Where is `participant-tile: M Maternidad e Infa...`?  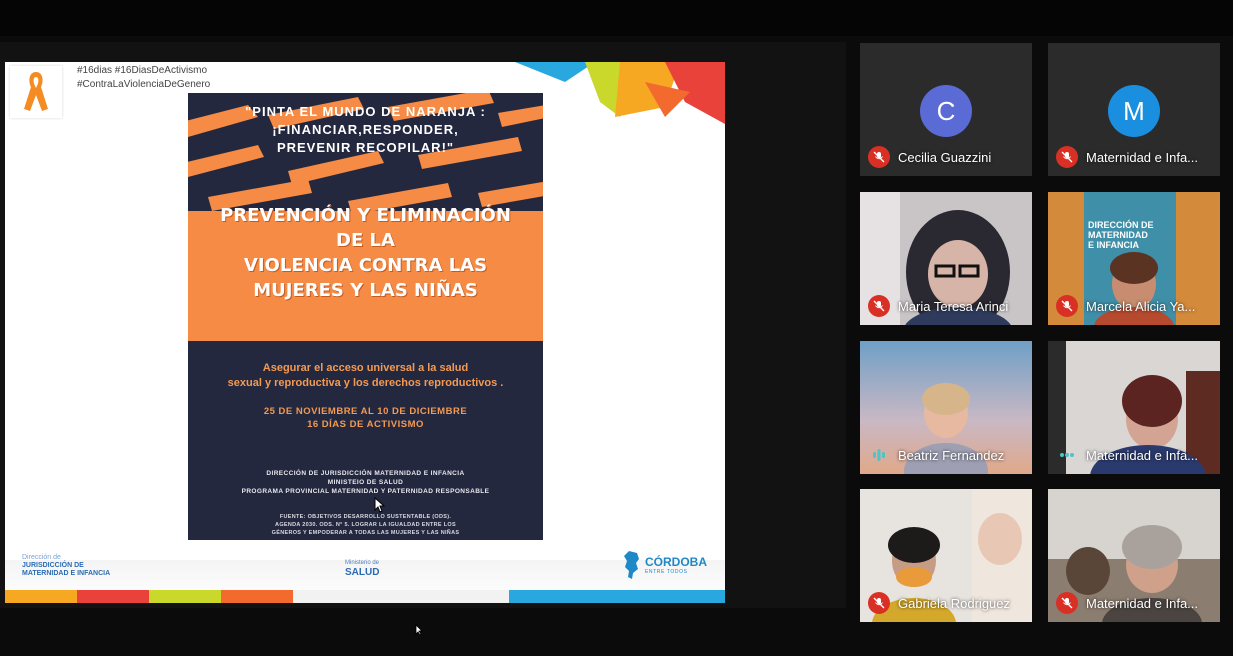
participant-tile: M Maternidad e Infa... is located at coordinates (1134, 109).